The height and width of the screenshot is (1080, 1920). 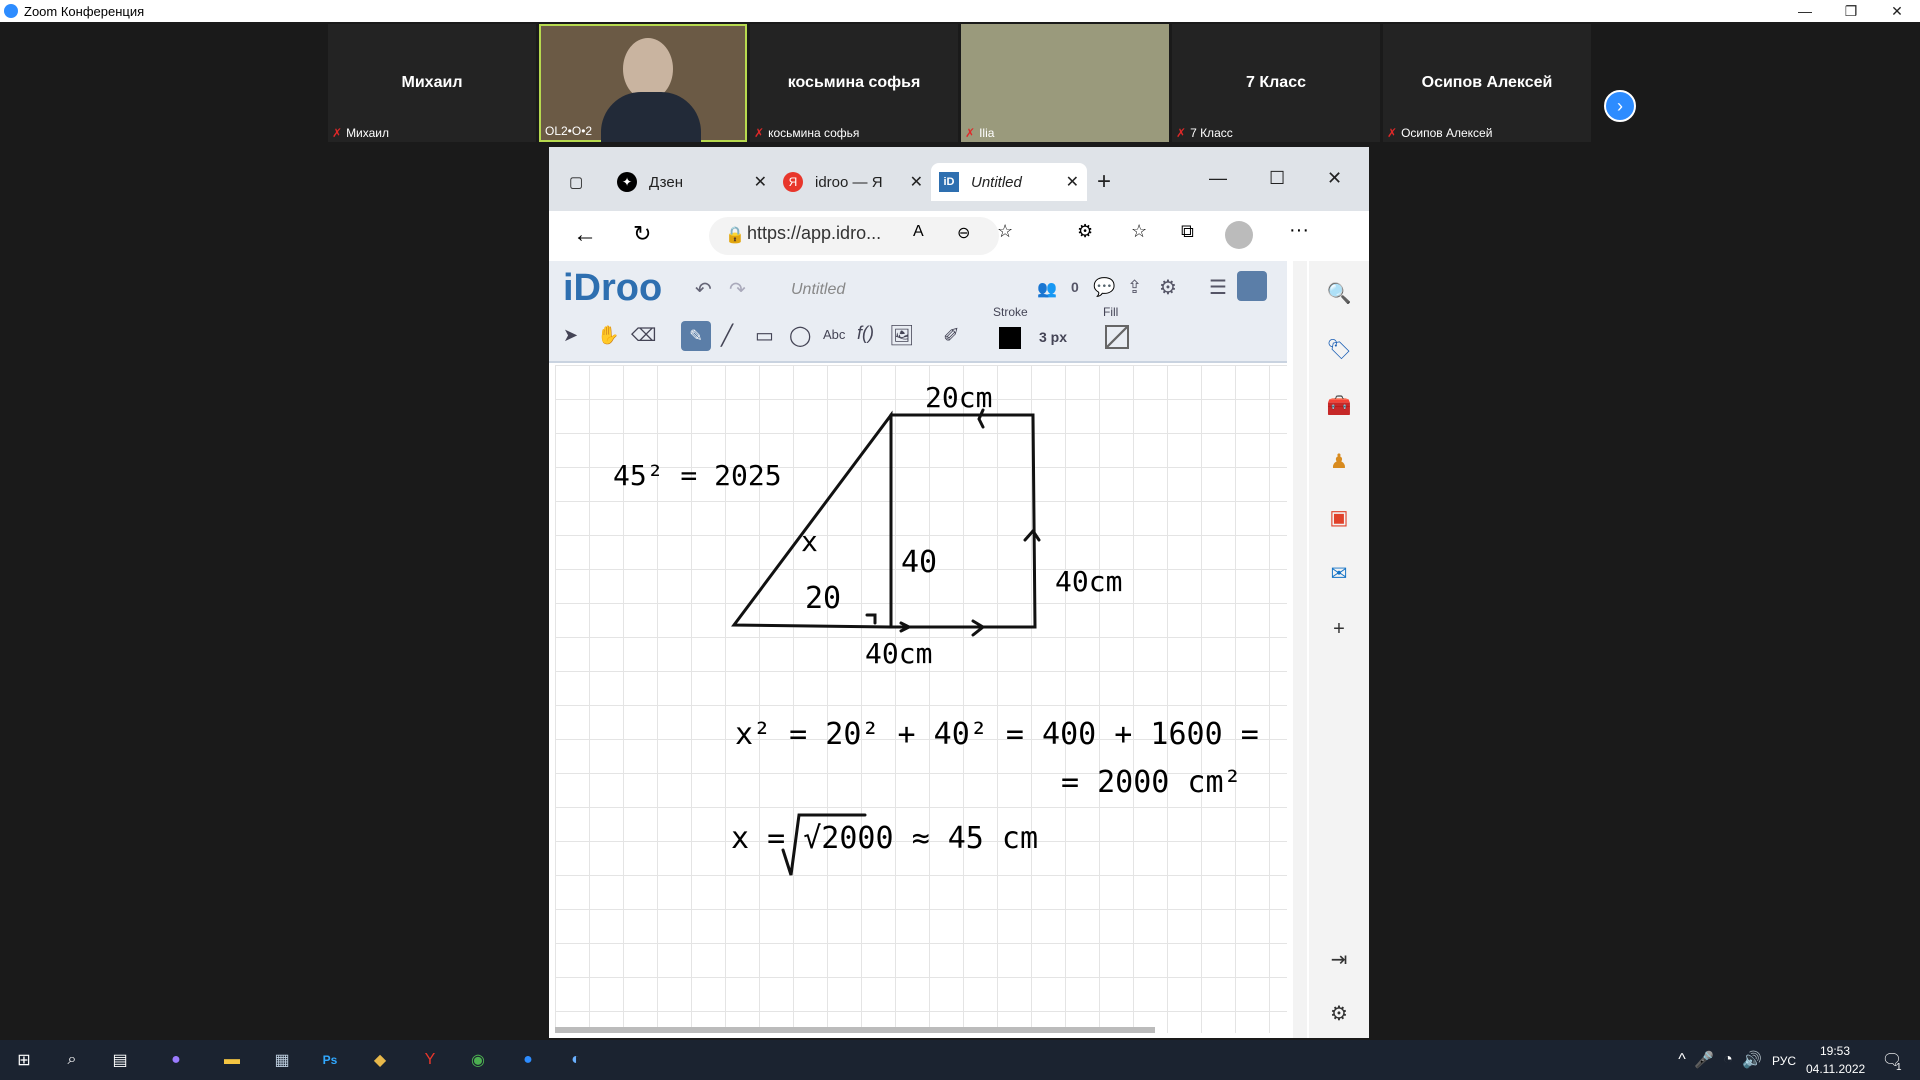 I want to click on tray-chevron-icon: ^, so click(x=1682, y=1060).